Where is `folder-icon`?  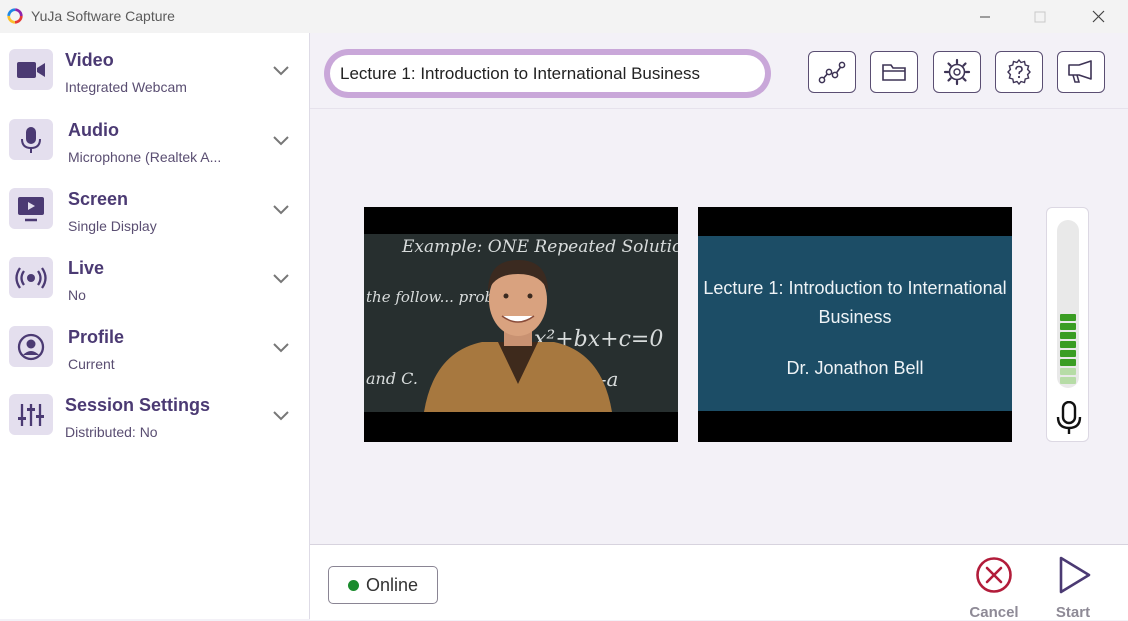
folder-icon is located at coordinates (894, 72).